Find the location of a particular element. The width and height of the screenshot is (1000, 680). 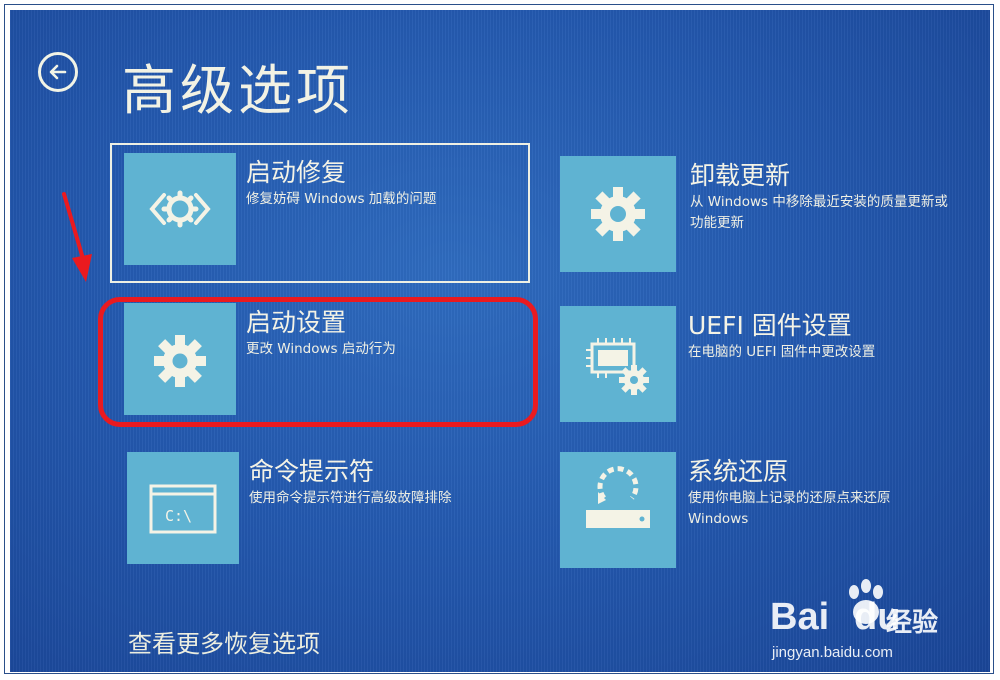

option-title: UEFI 固件设置 is located at coordinates (770, 325).